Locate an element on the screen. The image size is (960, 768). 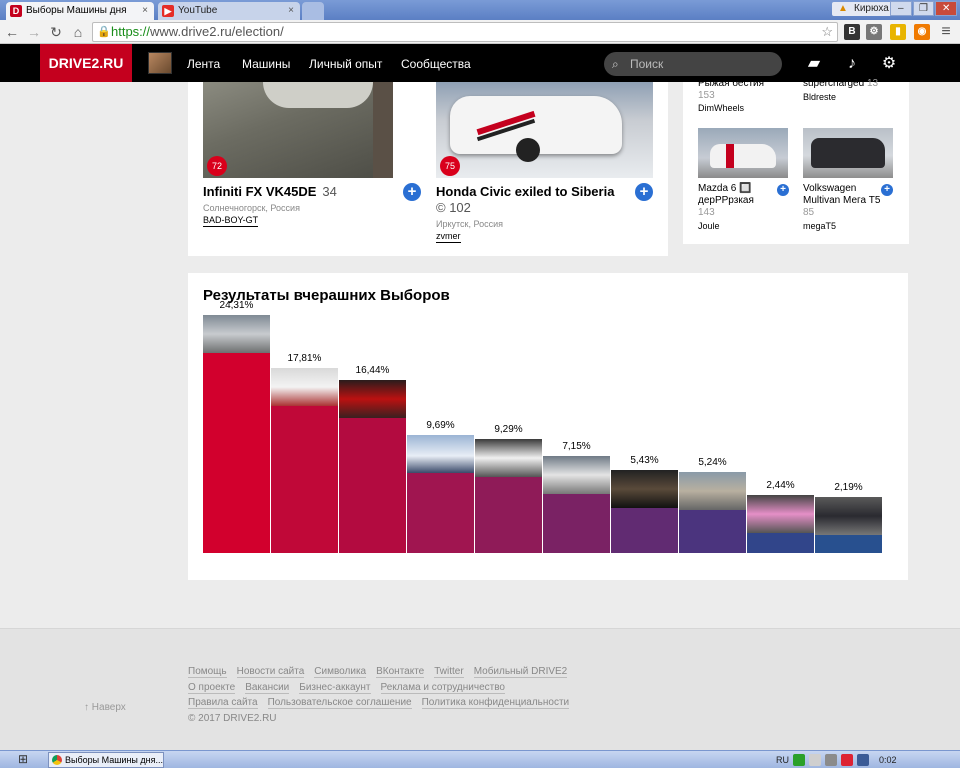
car-title-honda: Honda Civic exiled to Siberia © 102 is located at coordinates (531, 200).